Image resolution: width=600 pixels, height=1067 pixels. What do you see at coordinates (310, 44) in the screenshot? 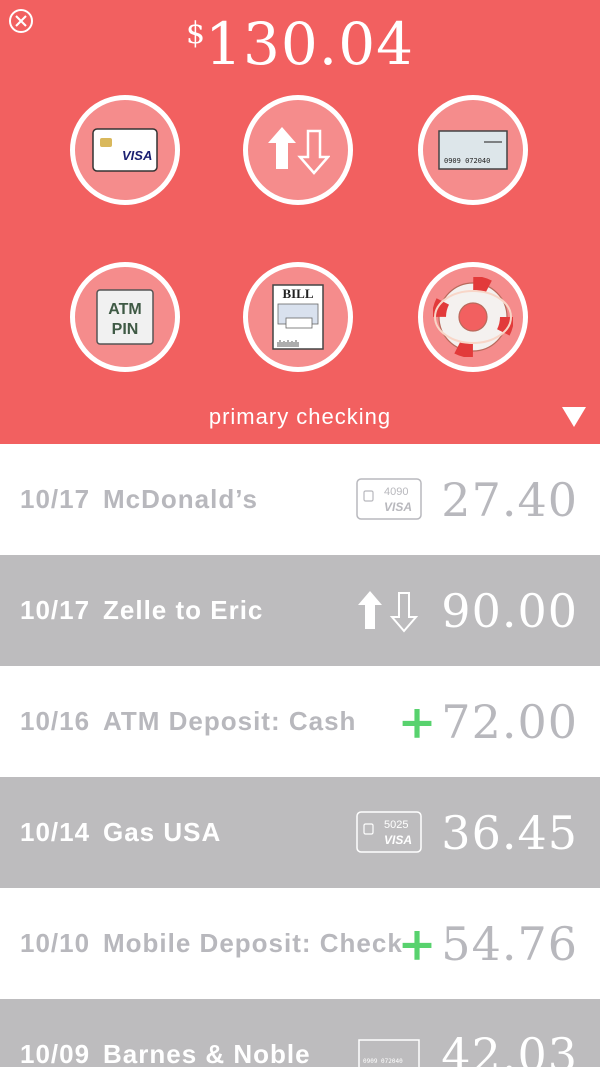
I see `balance-amount: 130.04` at bounding box center [310, 44].